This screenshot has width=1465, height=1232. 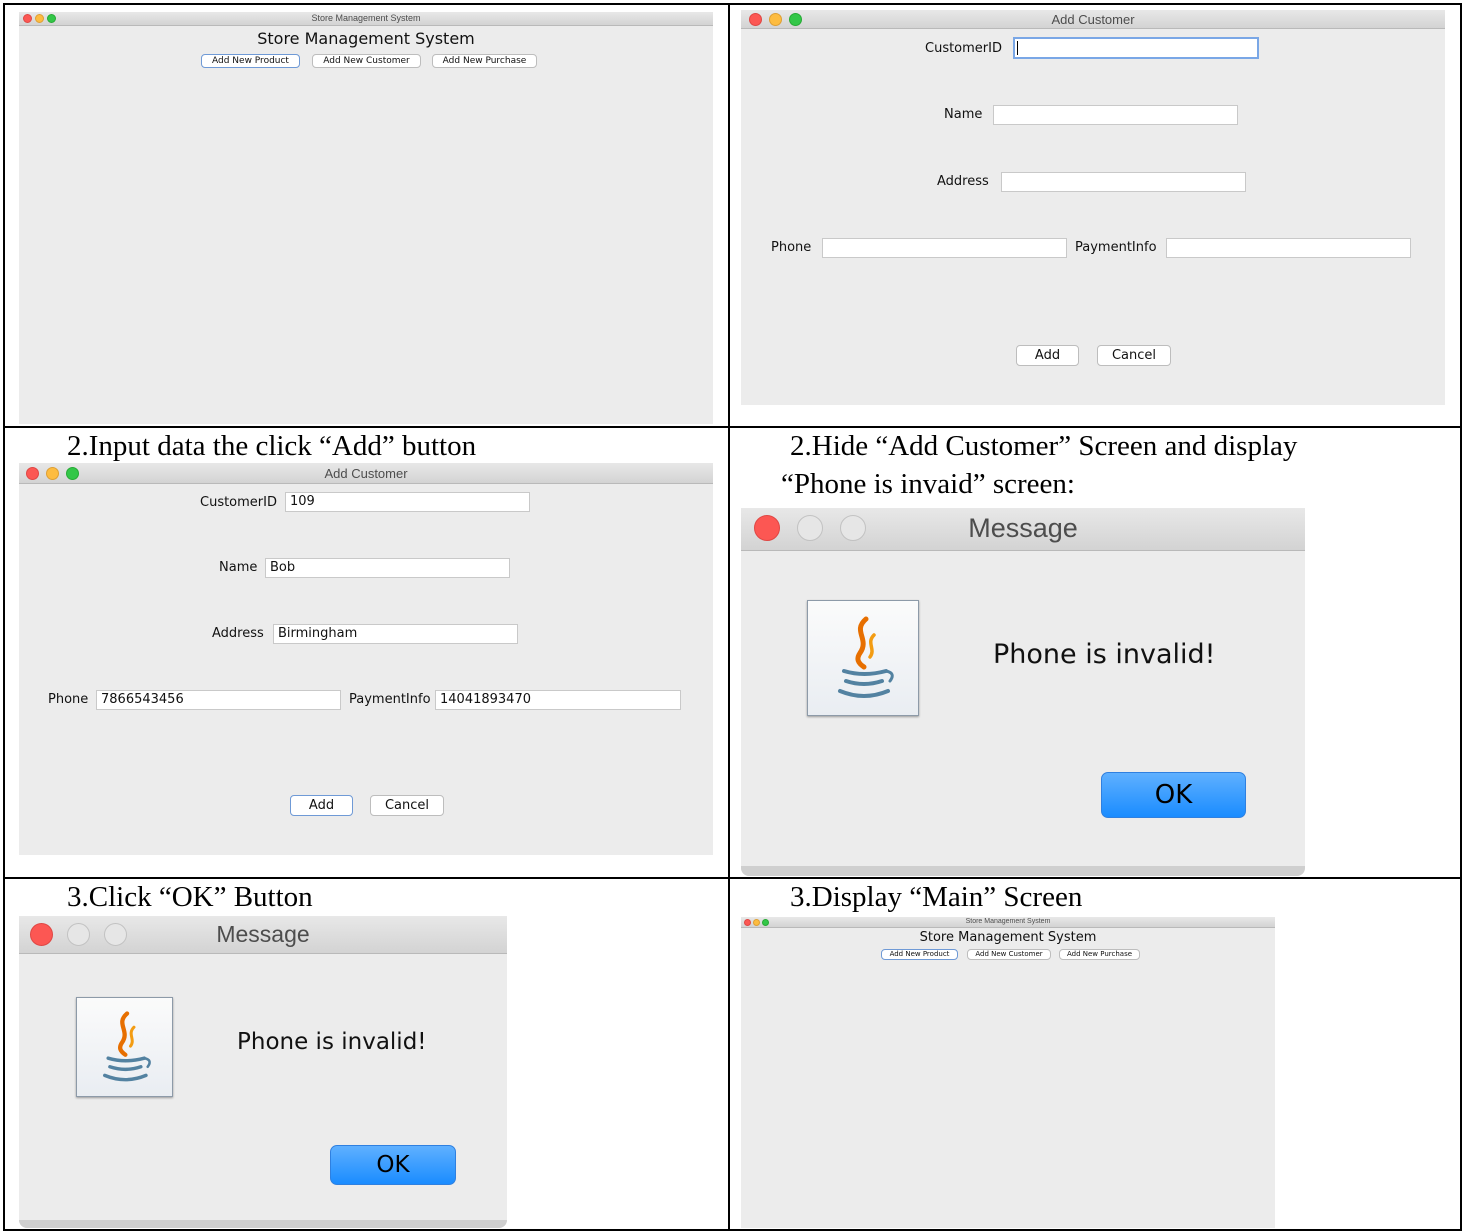 I want to click on caption-hide-add-customer-line2: “Phone is invaid” screen:, so click(x=928, y=484).